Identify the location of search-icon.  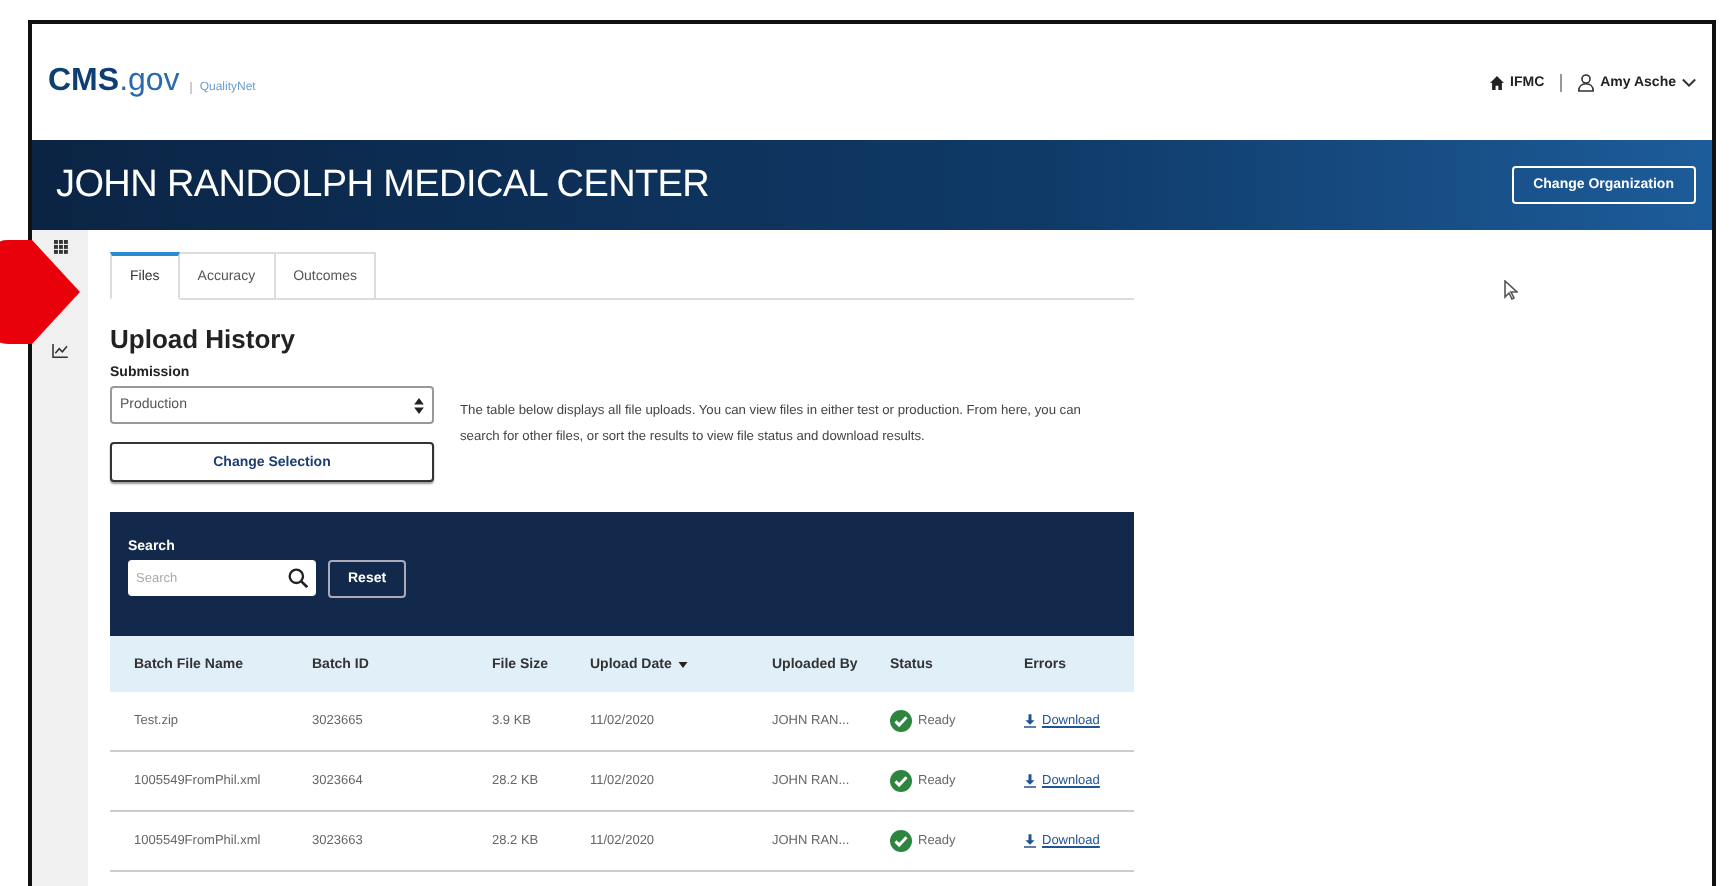
(298, 578).